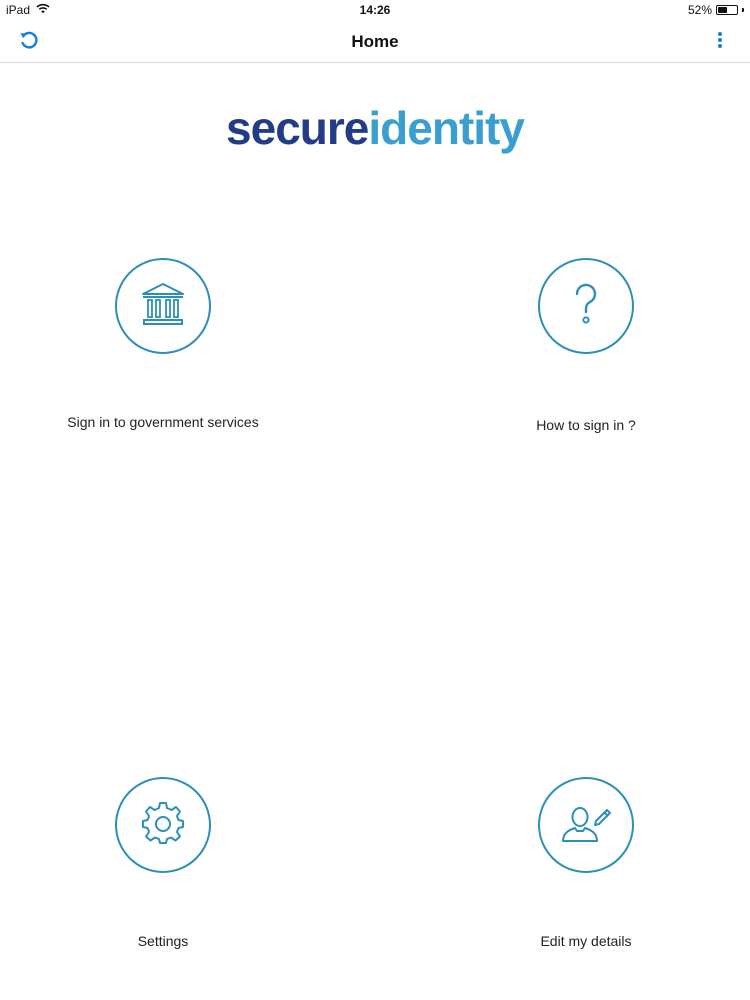 The image size is (750, 1000). I want to click on secureidentity-logo: secureidentity, so click(375, 128).